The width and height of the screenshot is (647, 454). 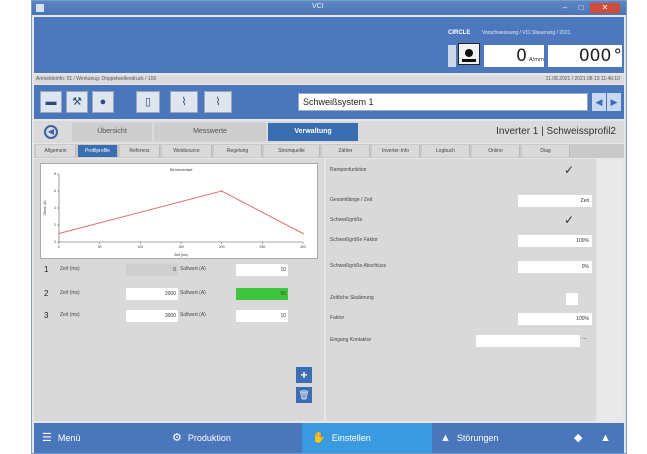 I want to click on x-tick-label: 100, so click(x=140, y=247).